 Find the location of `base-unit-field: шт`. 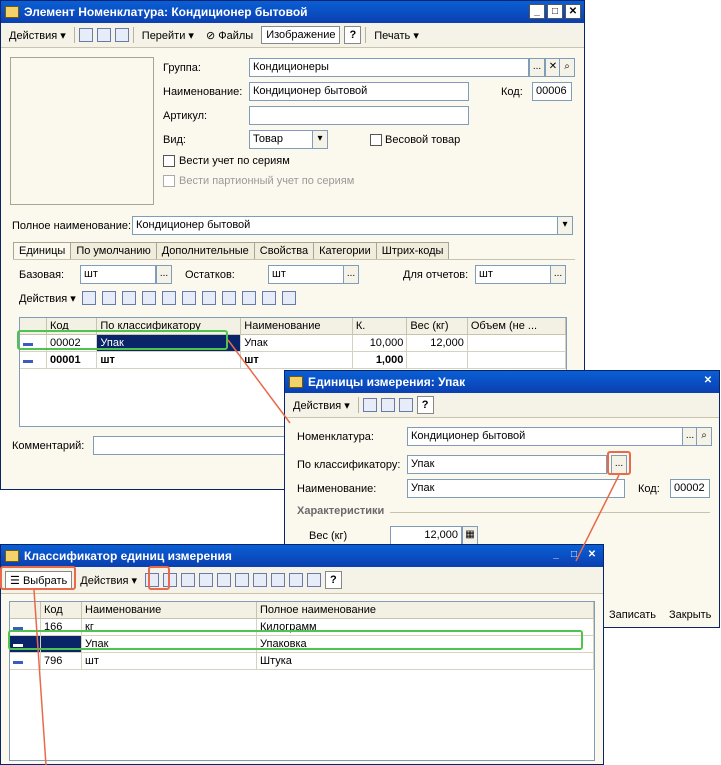

base-unit-field: шт is located at coordinates (118, 274).